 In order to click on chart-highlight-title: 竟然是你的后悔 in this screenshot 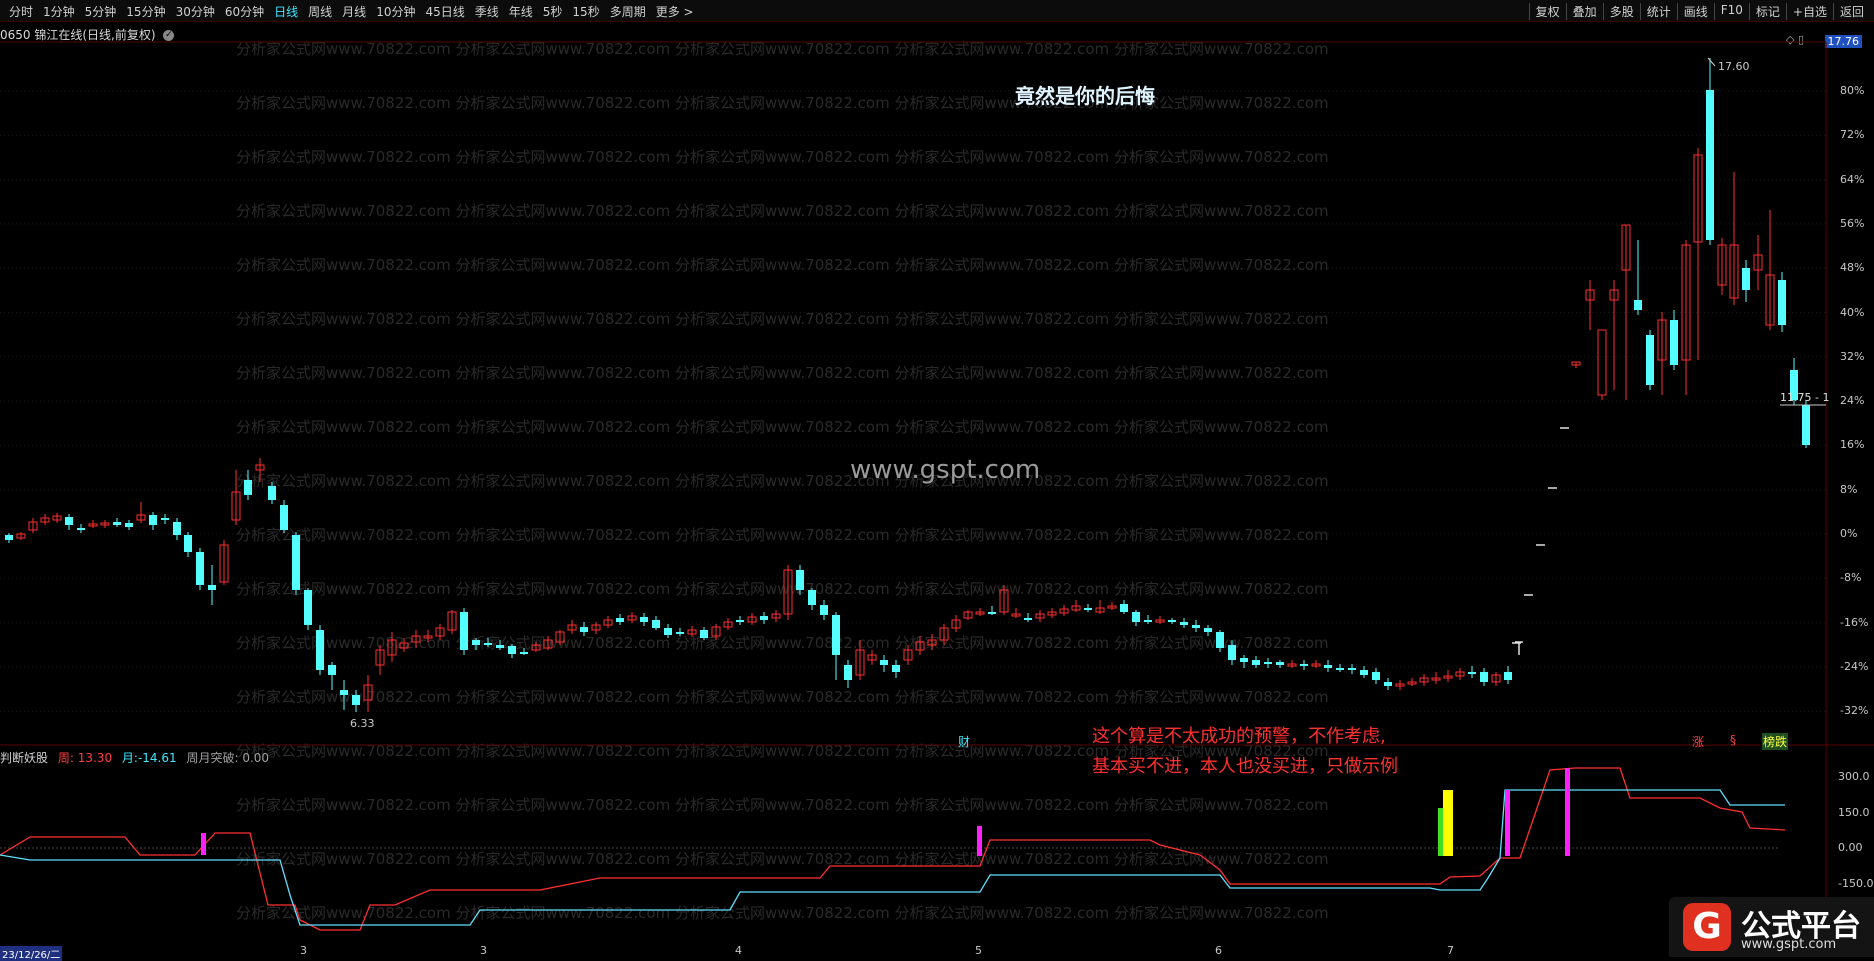, I will do `click(1085, 96)`.